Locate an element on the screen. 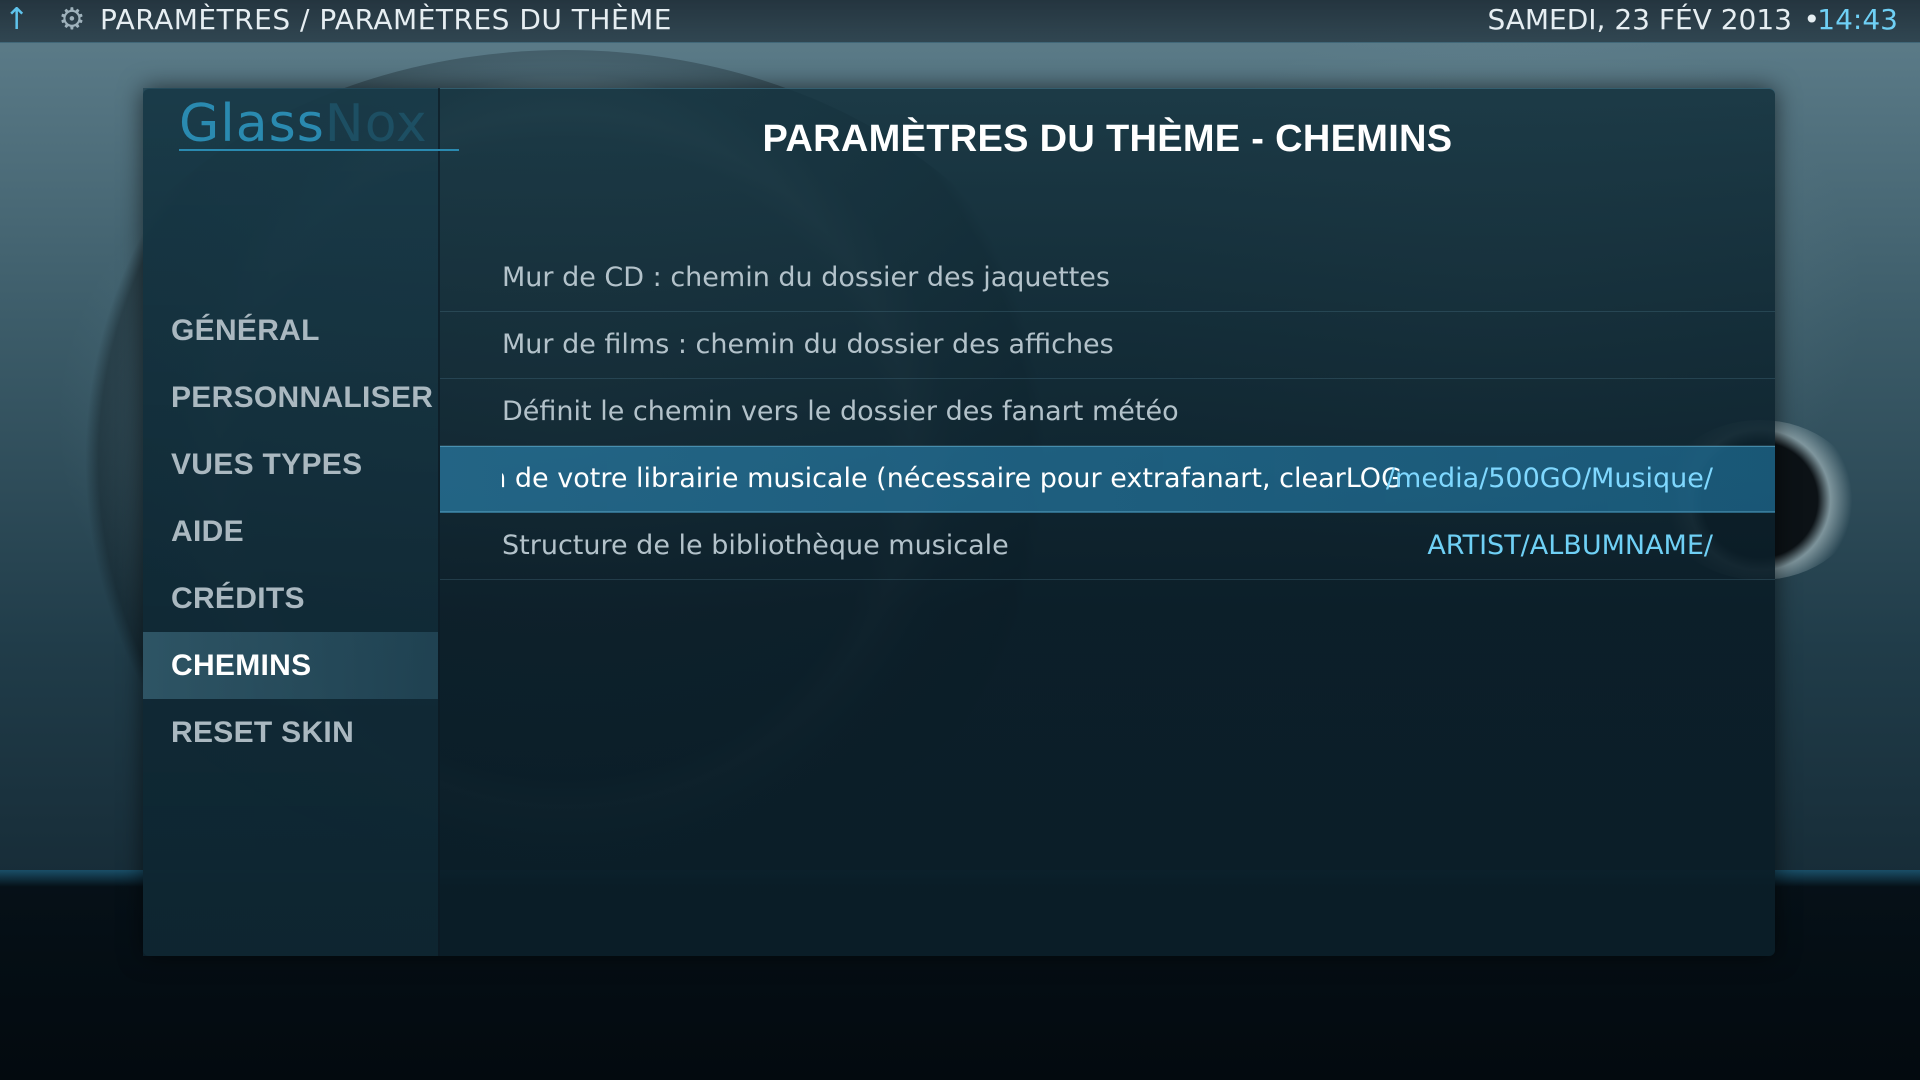 The width and height of the screenshot is (1920, 1080). setting-value: /media/500GO/Musique/ is located at coordinates (1549, 478).